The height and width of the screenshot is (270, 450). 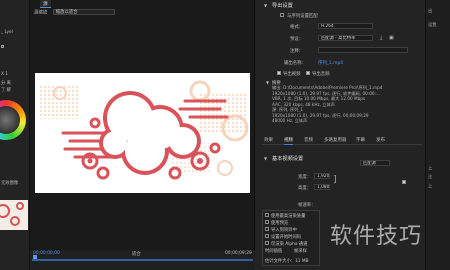 I want to click on left-row-4: 分 离, so click(x=6, y=83).